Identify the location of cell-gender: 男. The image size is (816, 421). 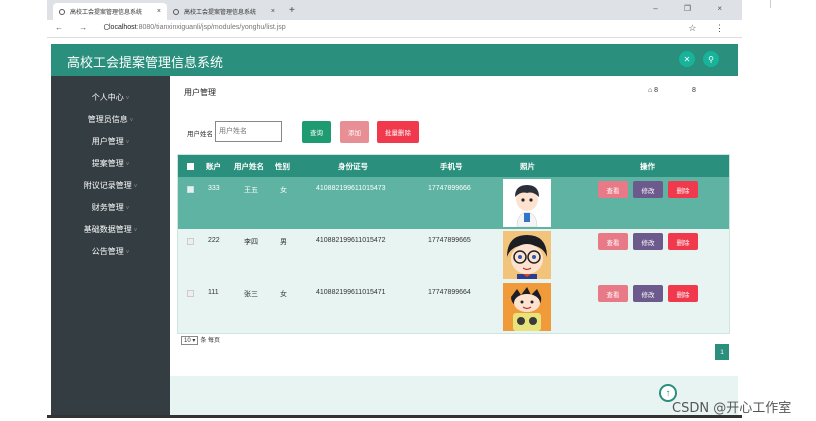
(283, 242).